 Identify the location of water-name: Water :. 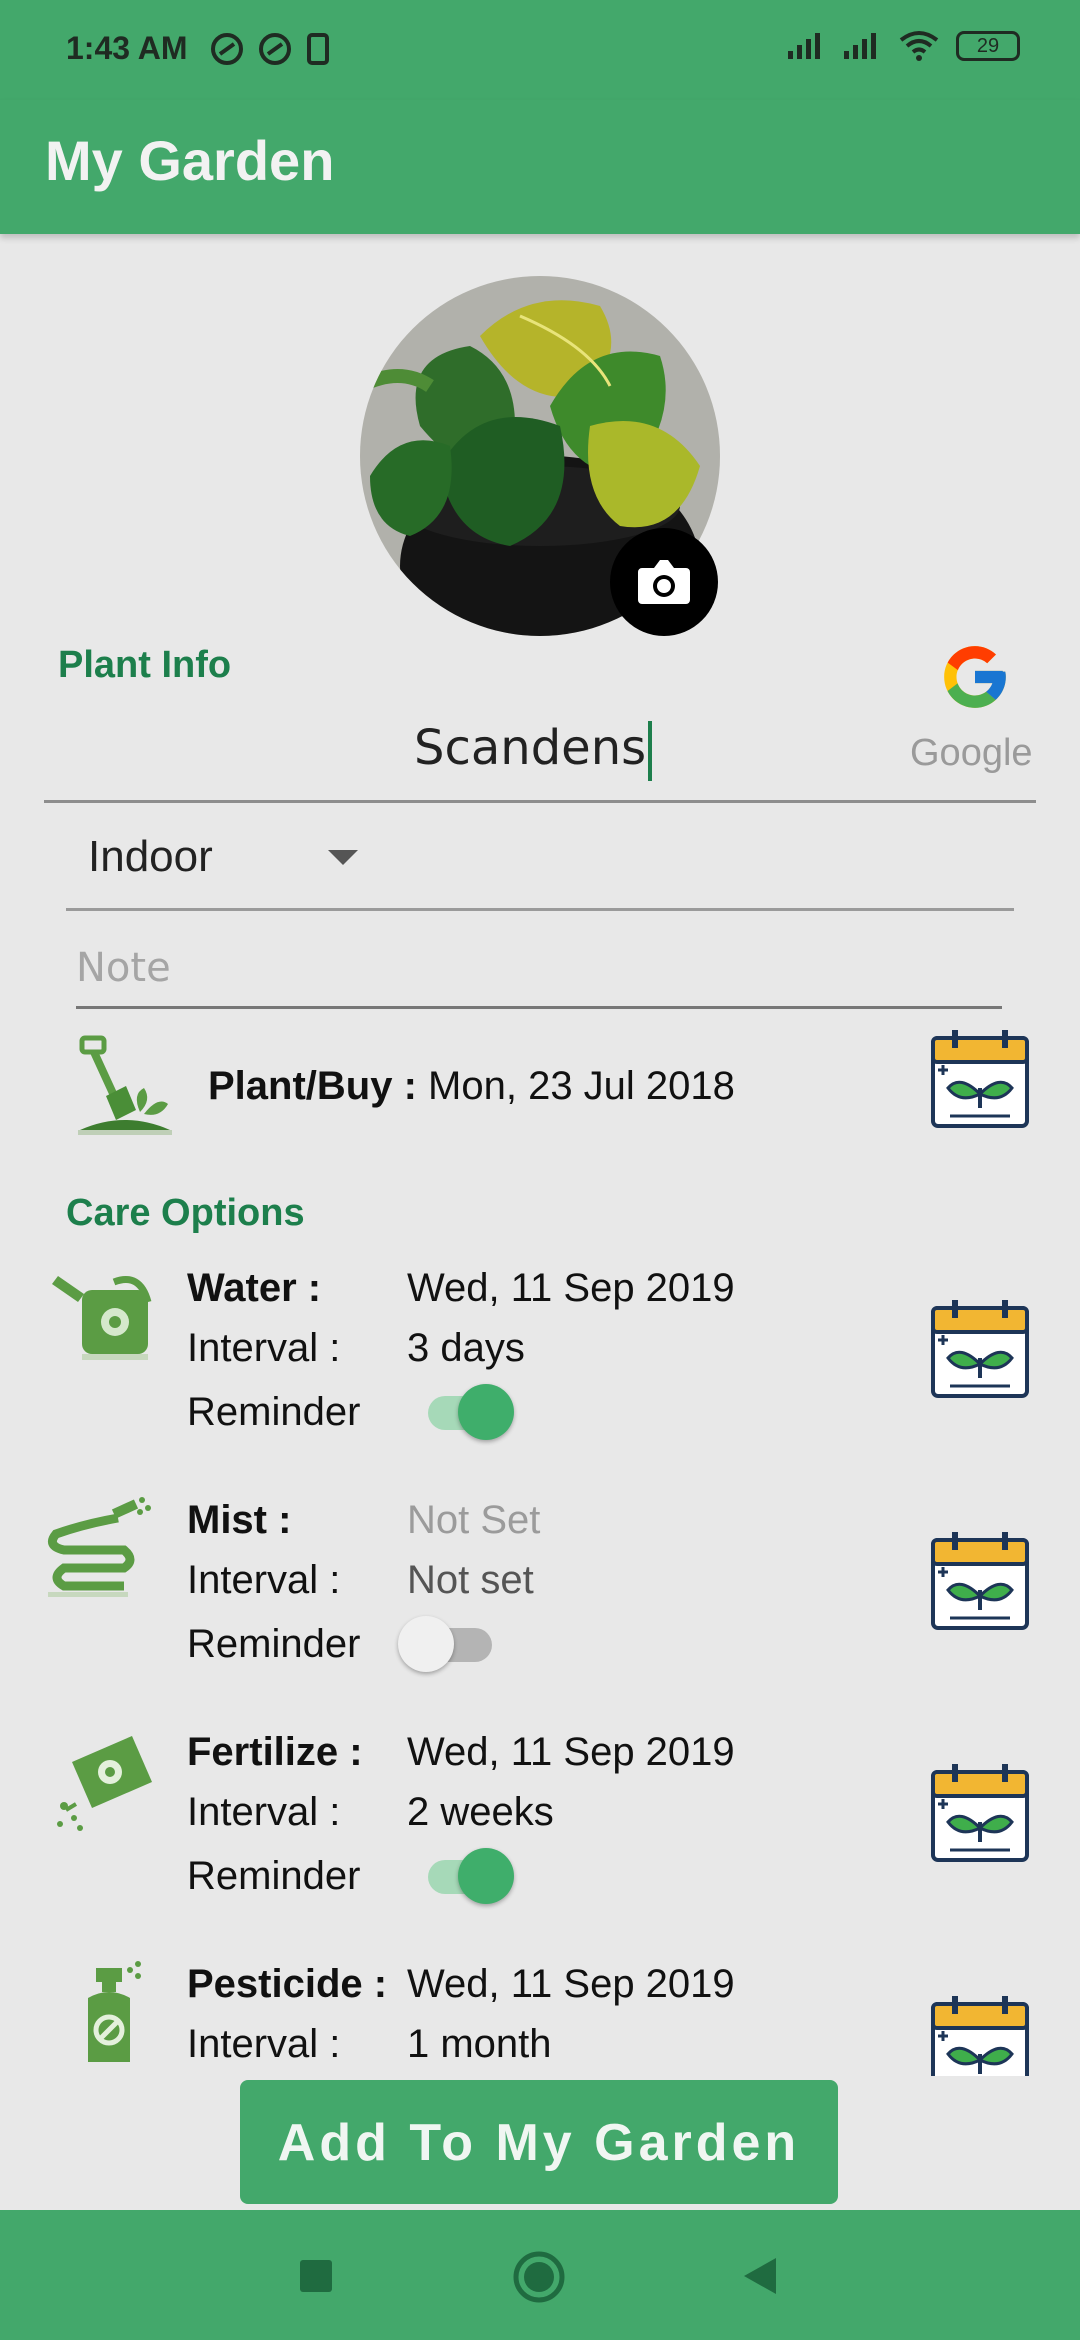
(254, 1288).